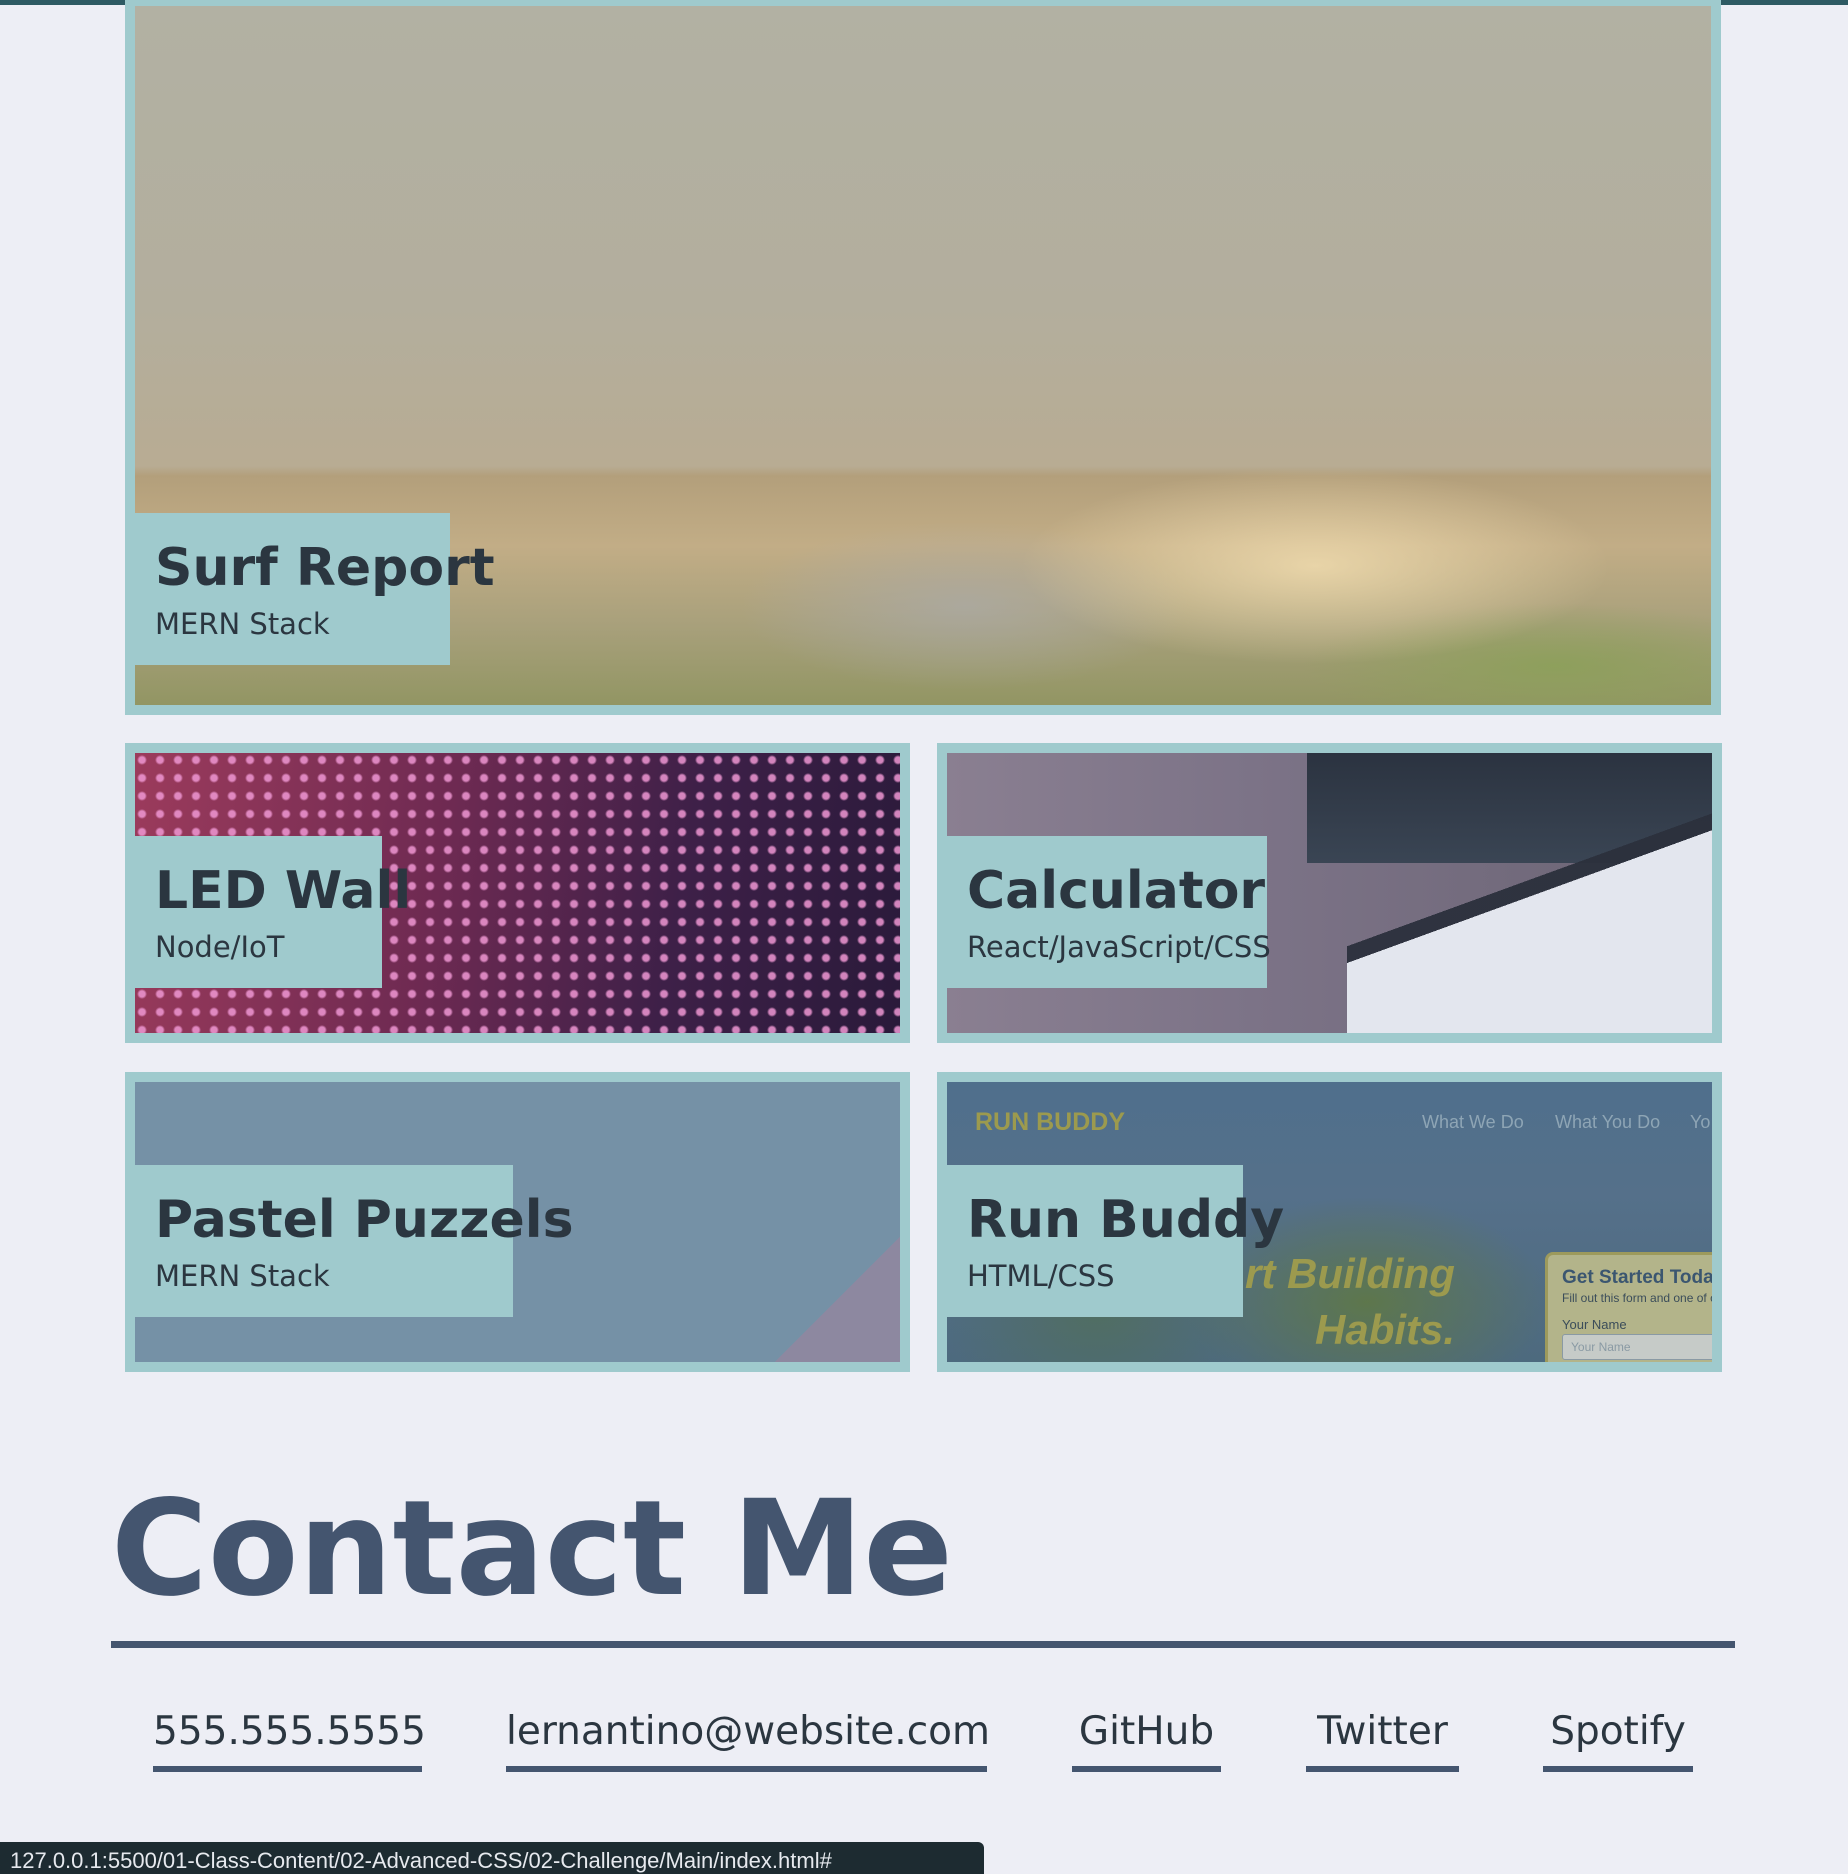 The height and width of the screenshot is (1874, 1848). What do you see at coordinates (1350, 1273) in the screenshot?
I see `run-buddy-headline: rt Building` at bounding box center [1350, 1273].